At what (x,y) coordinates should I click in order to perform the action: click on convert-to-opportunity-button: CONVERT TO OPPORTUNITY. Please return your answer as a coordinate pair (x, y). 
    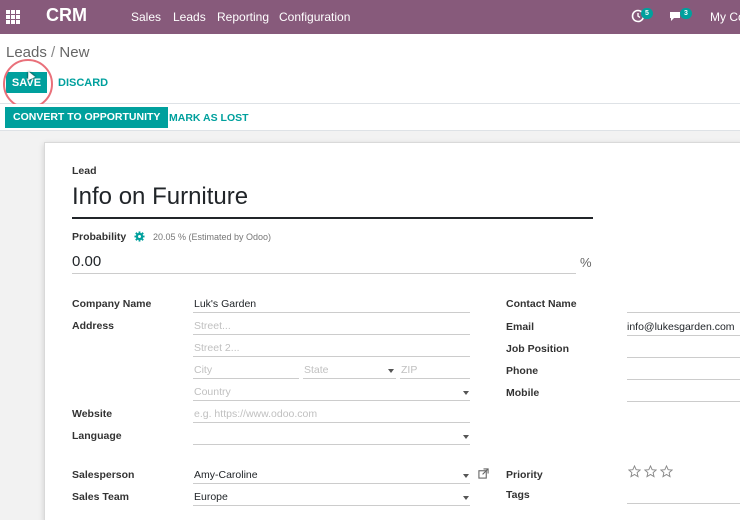
    Looking at the image, I should click on (87, 117).